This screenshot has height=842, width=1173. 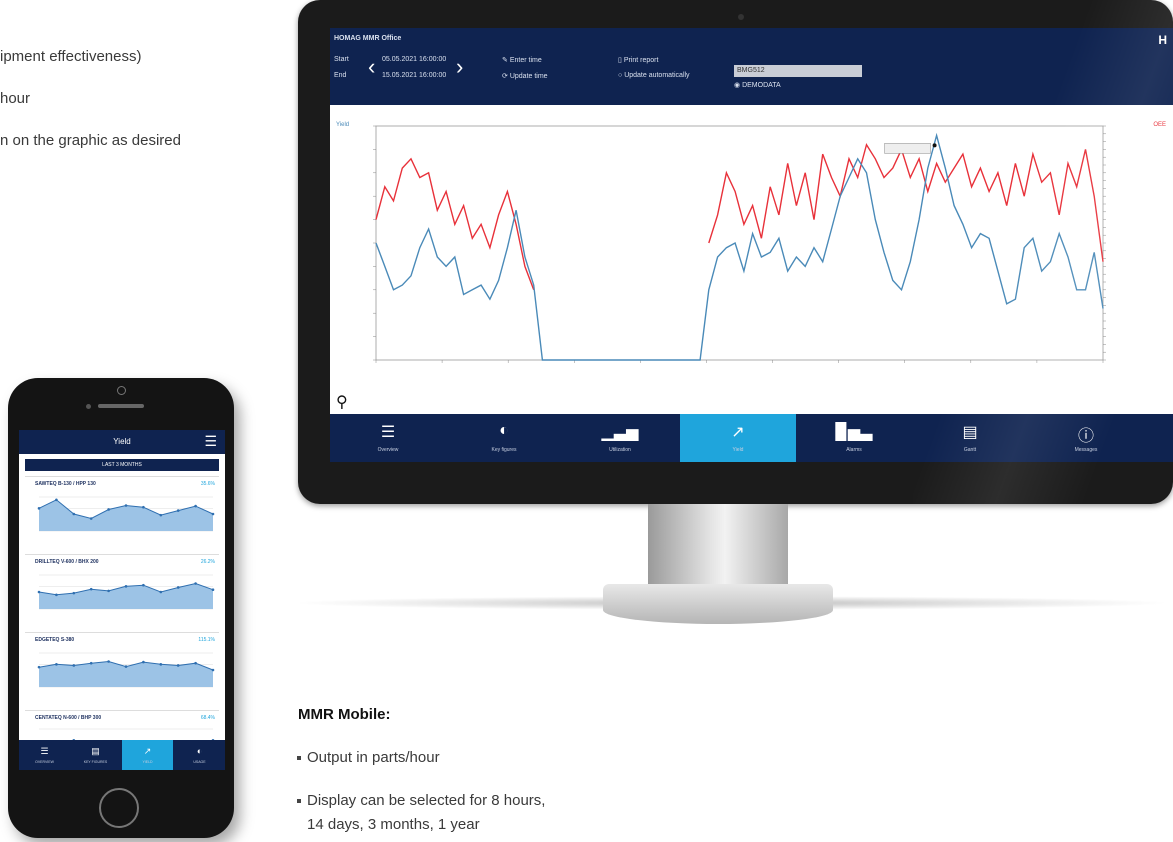 What do you see at coordinates (207, 718) in the screenshot?
I see `machine-value: 68.4%` at bounding box center [207, 718].